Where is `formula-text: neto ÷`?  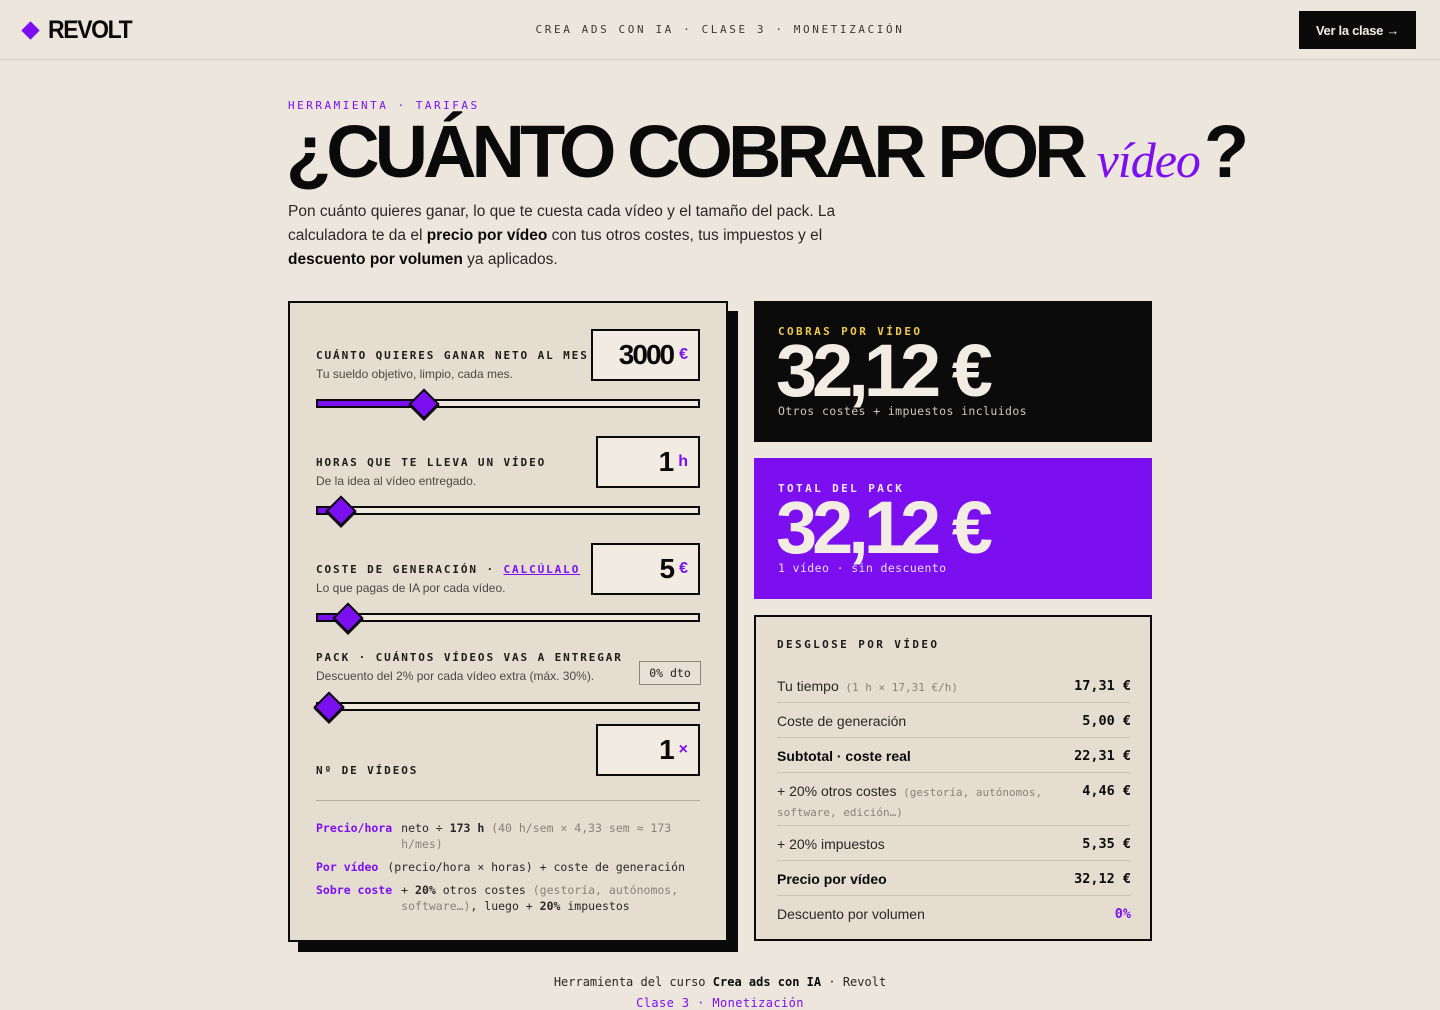 formula-text: neto ÷ is located at coordinates (425, 828).